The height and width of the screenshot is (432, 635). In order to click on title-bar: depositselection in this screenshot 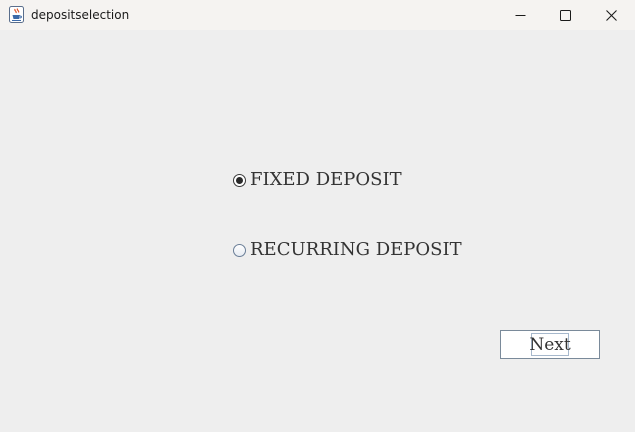, I will do `click(317, 15)`.